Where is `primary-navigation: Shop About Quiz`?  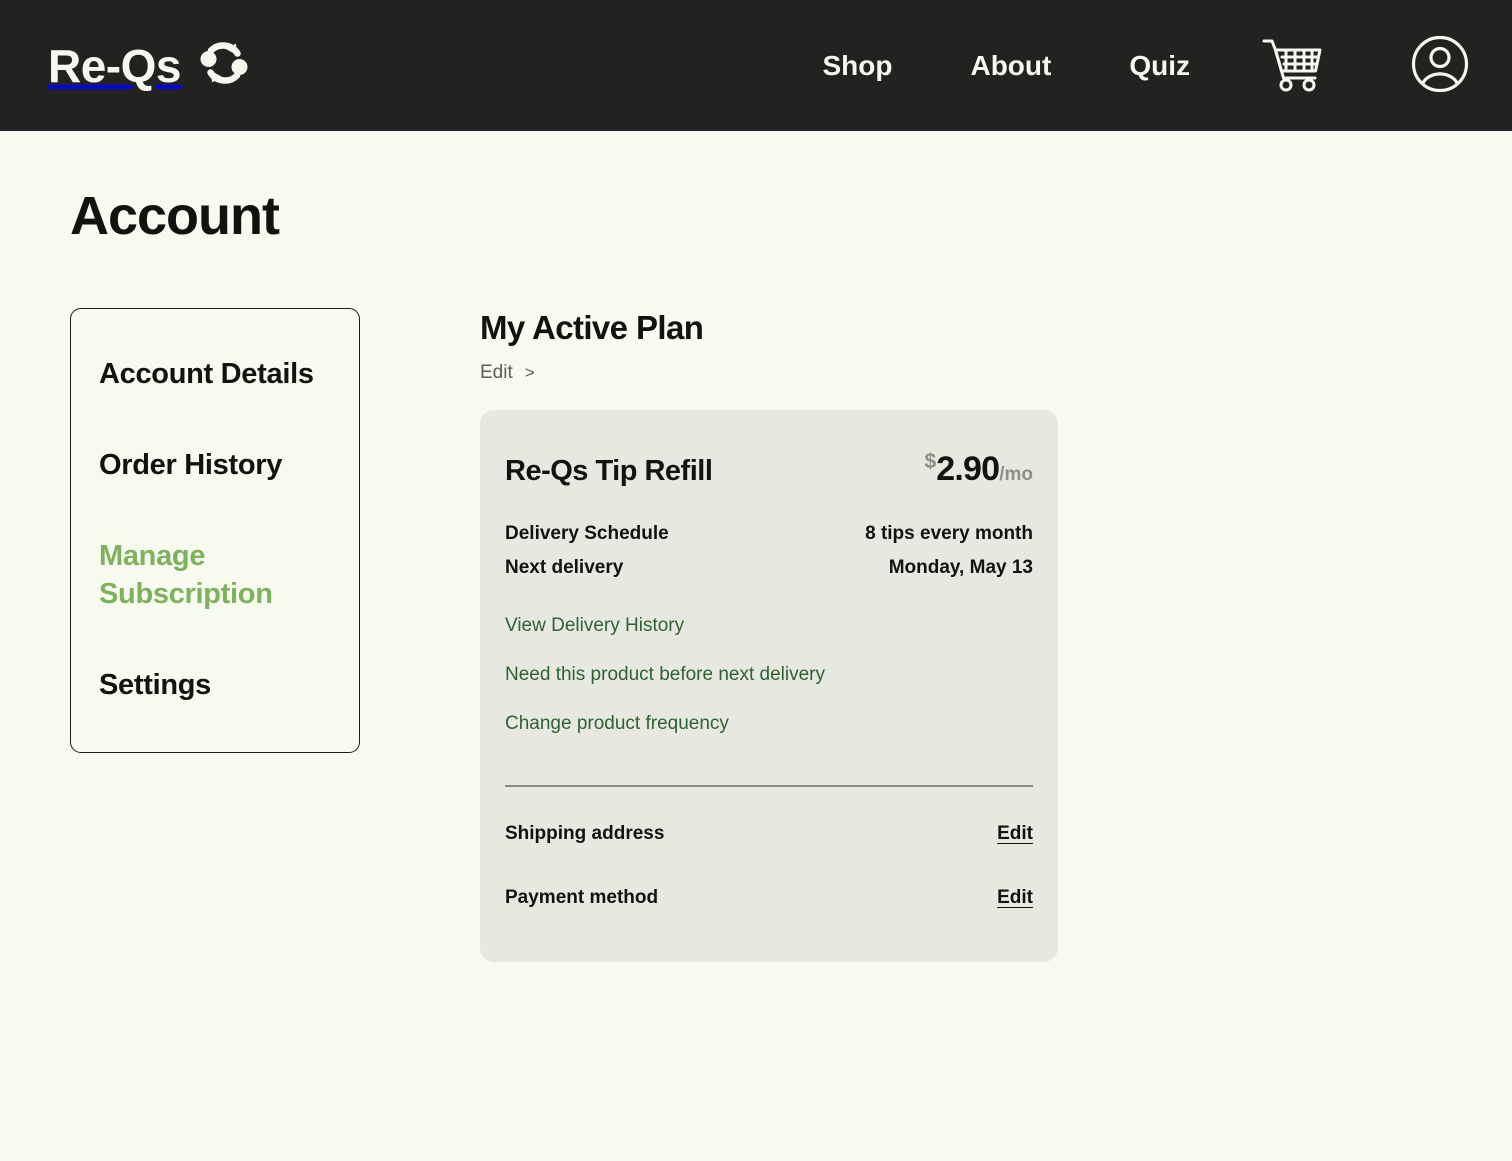
primary-navigation: Shop About Quiz is located at coordinates (1146, 65).